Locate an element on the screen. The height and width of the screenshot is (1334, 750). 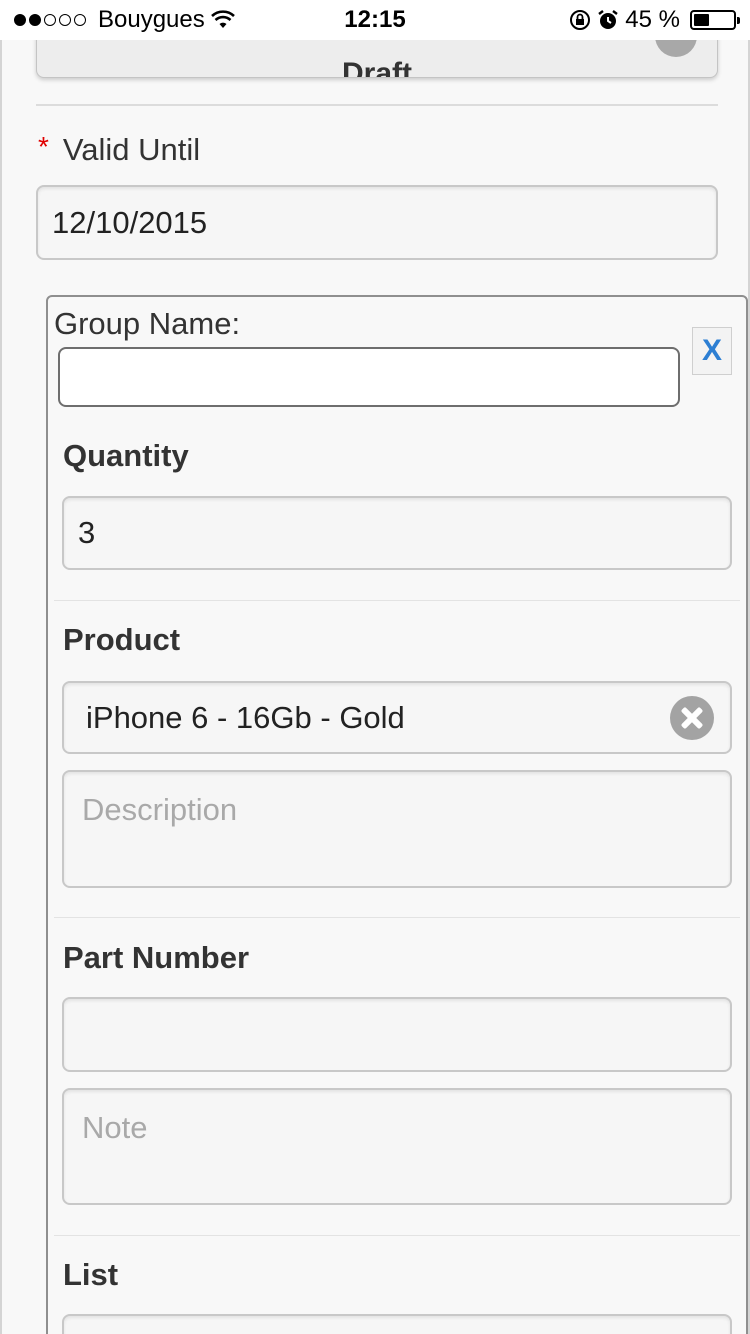
valid-until-label-text: Valid Until is located at coordinates (131, 149).